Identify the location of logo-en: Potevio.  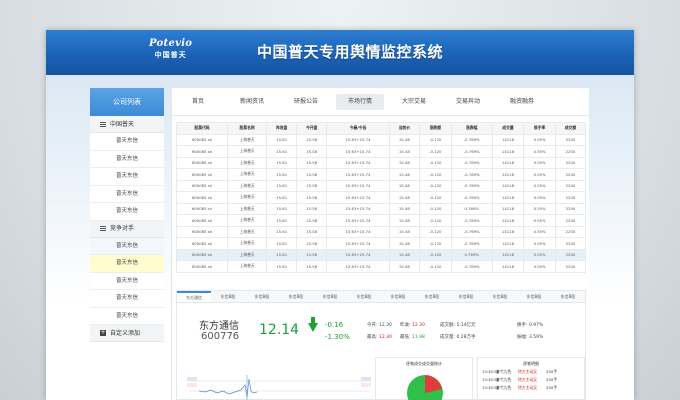
(171, 43).